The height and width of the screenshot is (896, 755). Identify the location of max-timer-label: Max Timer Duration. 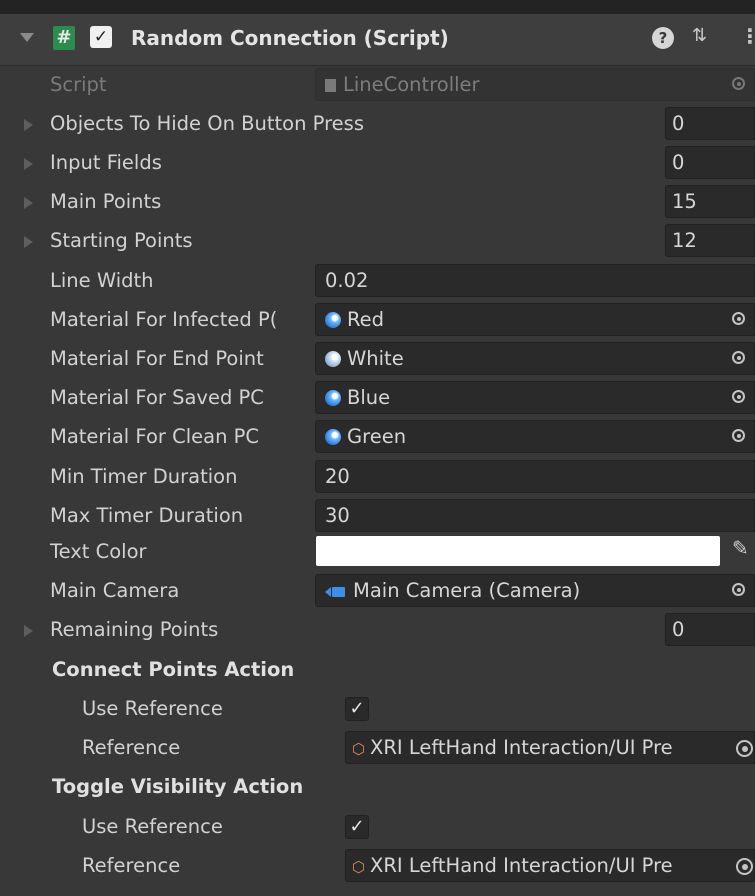
(147, 515).